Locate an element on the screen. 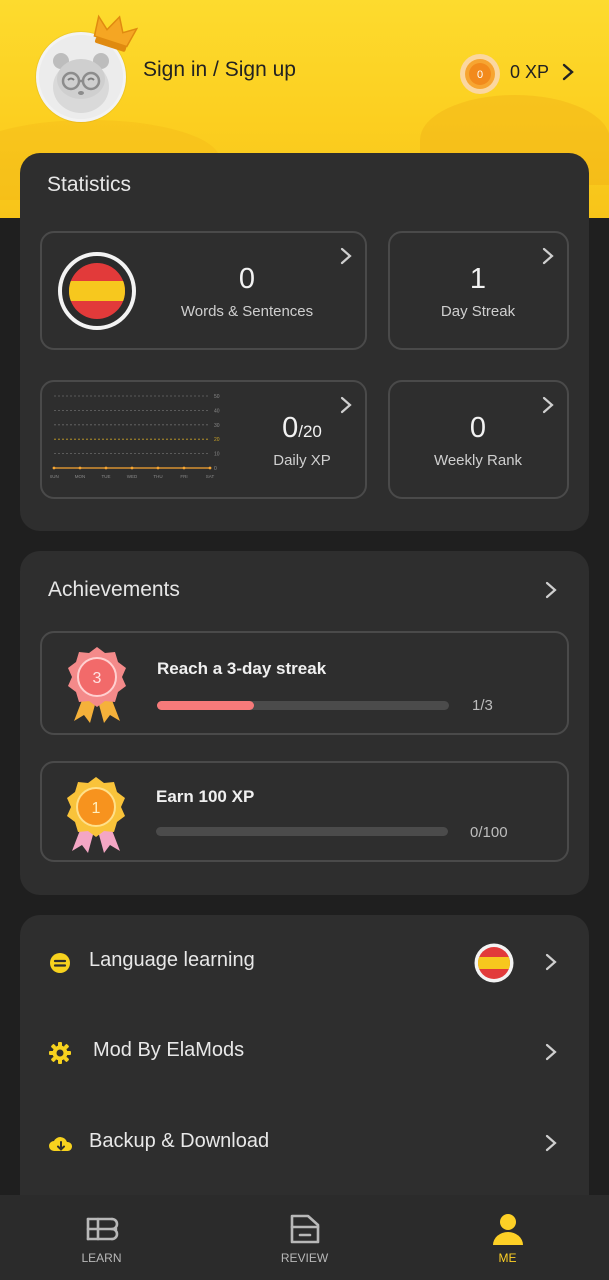 The height and width of the screenshot is (1280, 609). daily-xp-chart: 50 40 30 20 10 0 SUN MON TUE WED THU FRI SAT is located at coordinates (135, 436).